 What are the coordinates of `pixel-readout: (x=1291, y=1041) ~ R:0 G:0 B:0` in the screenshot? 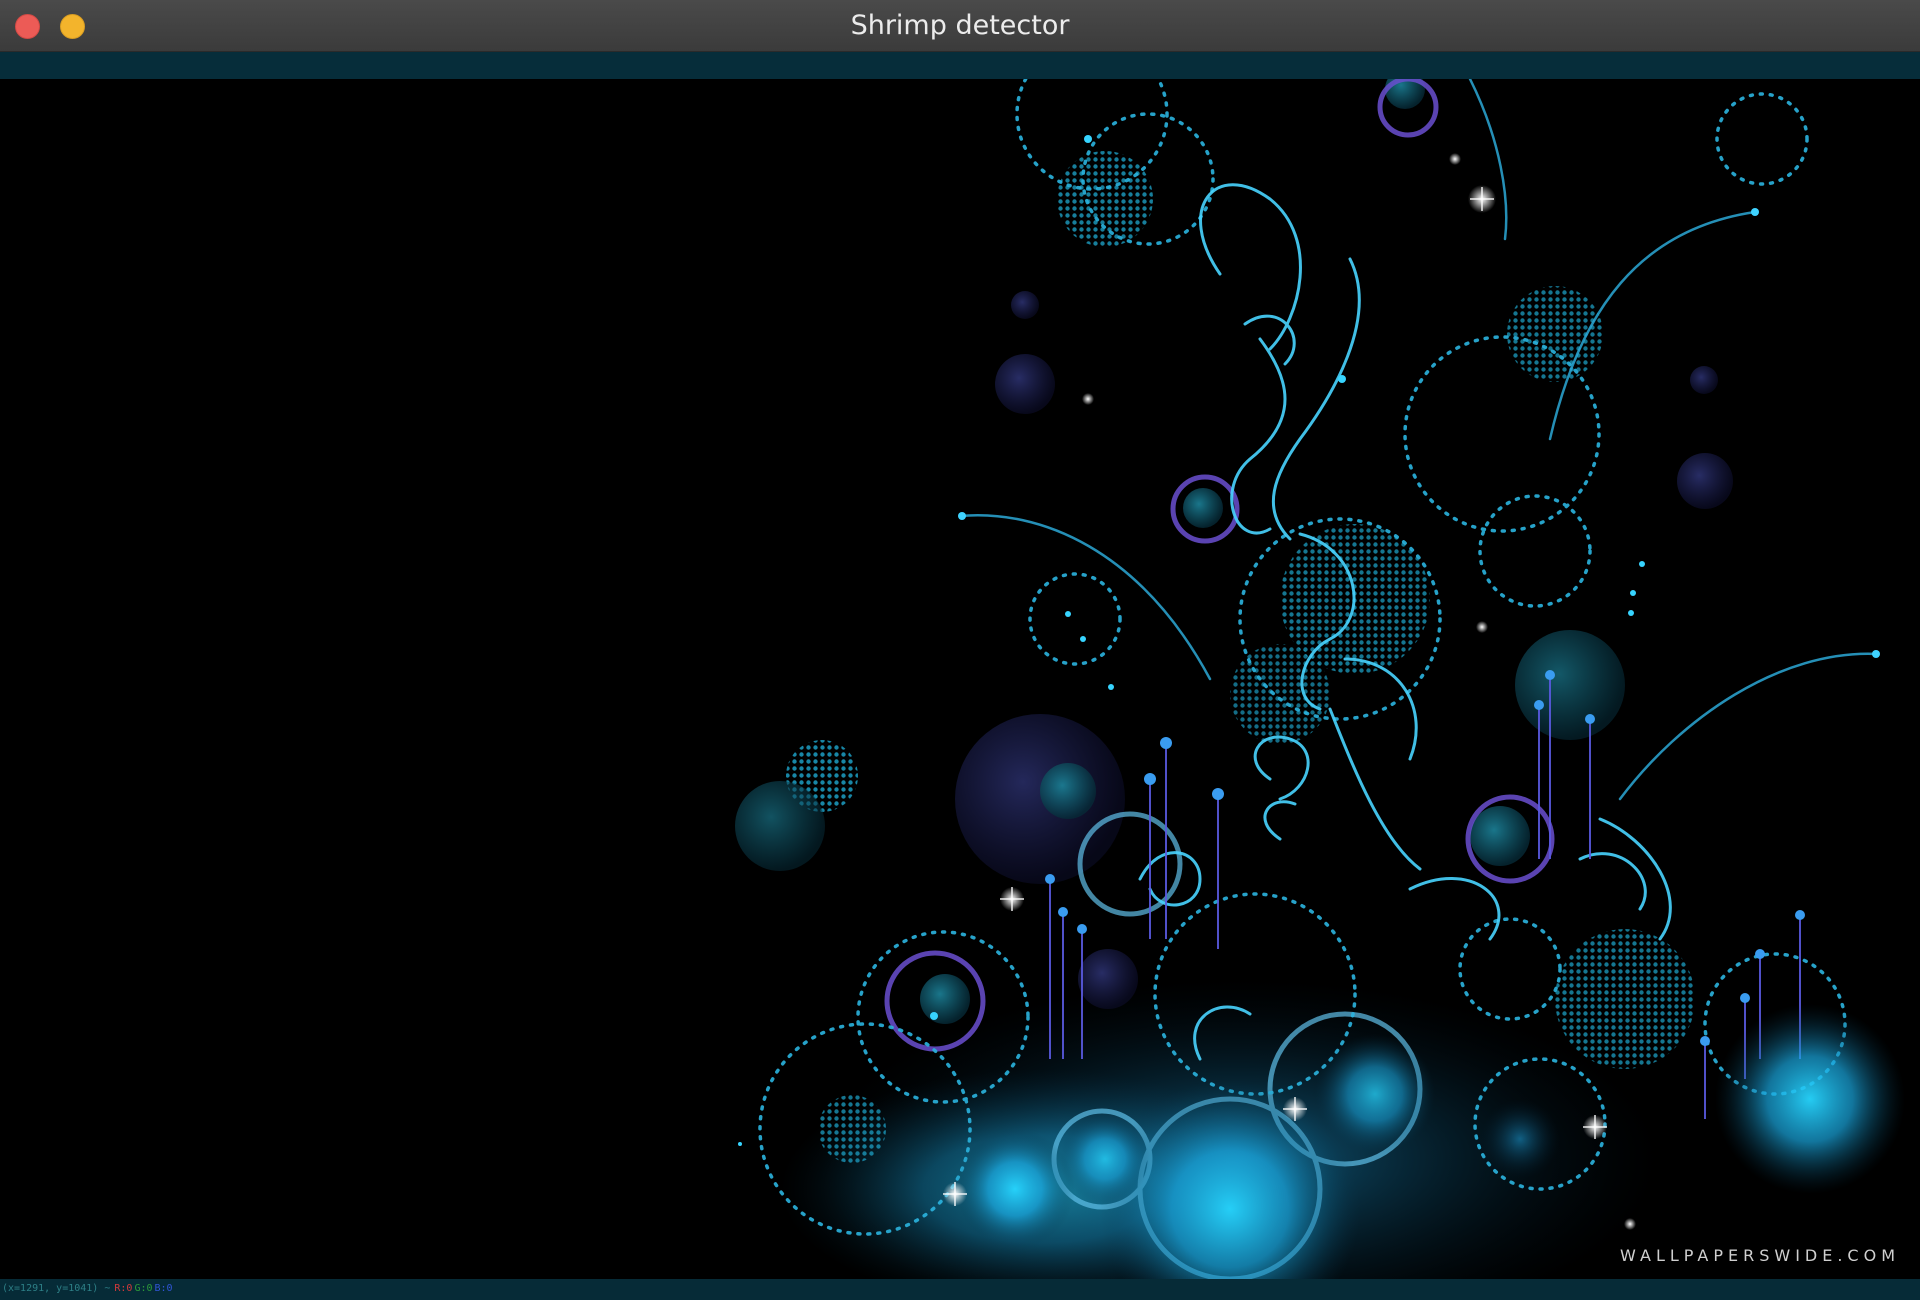 It's located at (87, 1289).